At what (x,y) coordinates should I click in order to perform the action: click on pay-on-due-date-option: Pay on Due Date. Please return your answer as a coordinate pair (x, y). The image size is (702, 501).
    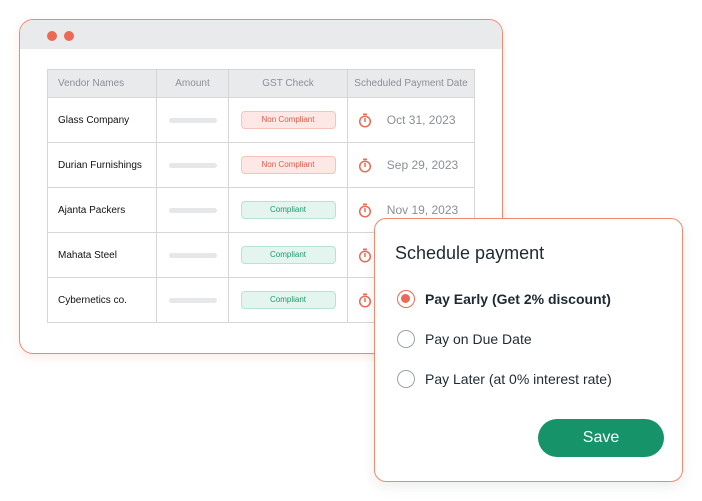
    Looking at the image, I should click on (464, 339).